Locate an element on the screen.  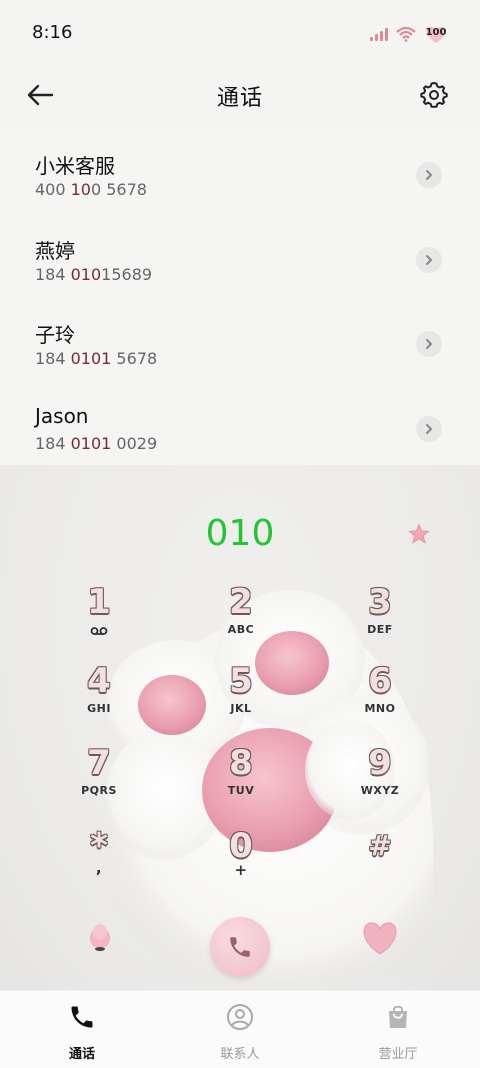
call-log-item: Jason 184 0101 0029 is located at coordinates (240, 428).